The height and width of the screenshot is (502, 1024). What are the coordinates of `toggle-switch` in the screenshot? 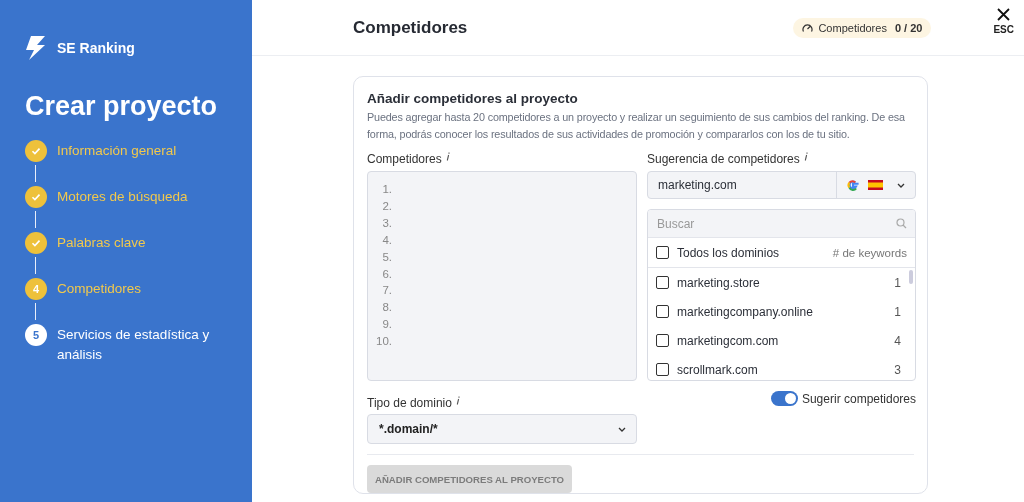 It's located at (784, 398).